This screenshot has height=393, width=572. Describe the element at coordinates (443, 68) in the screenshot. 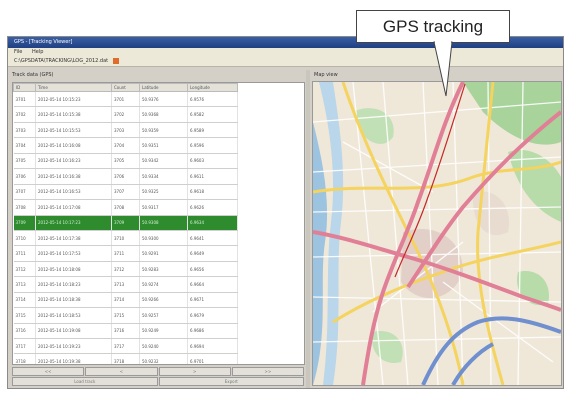

I see `callout-pointer` at that location.